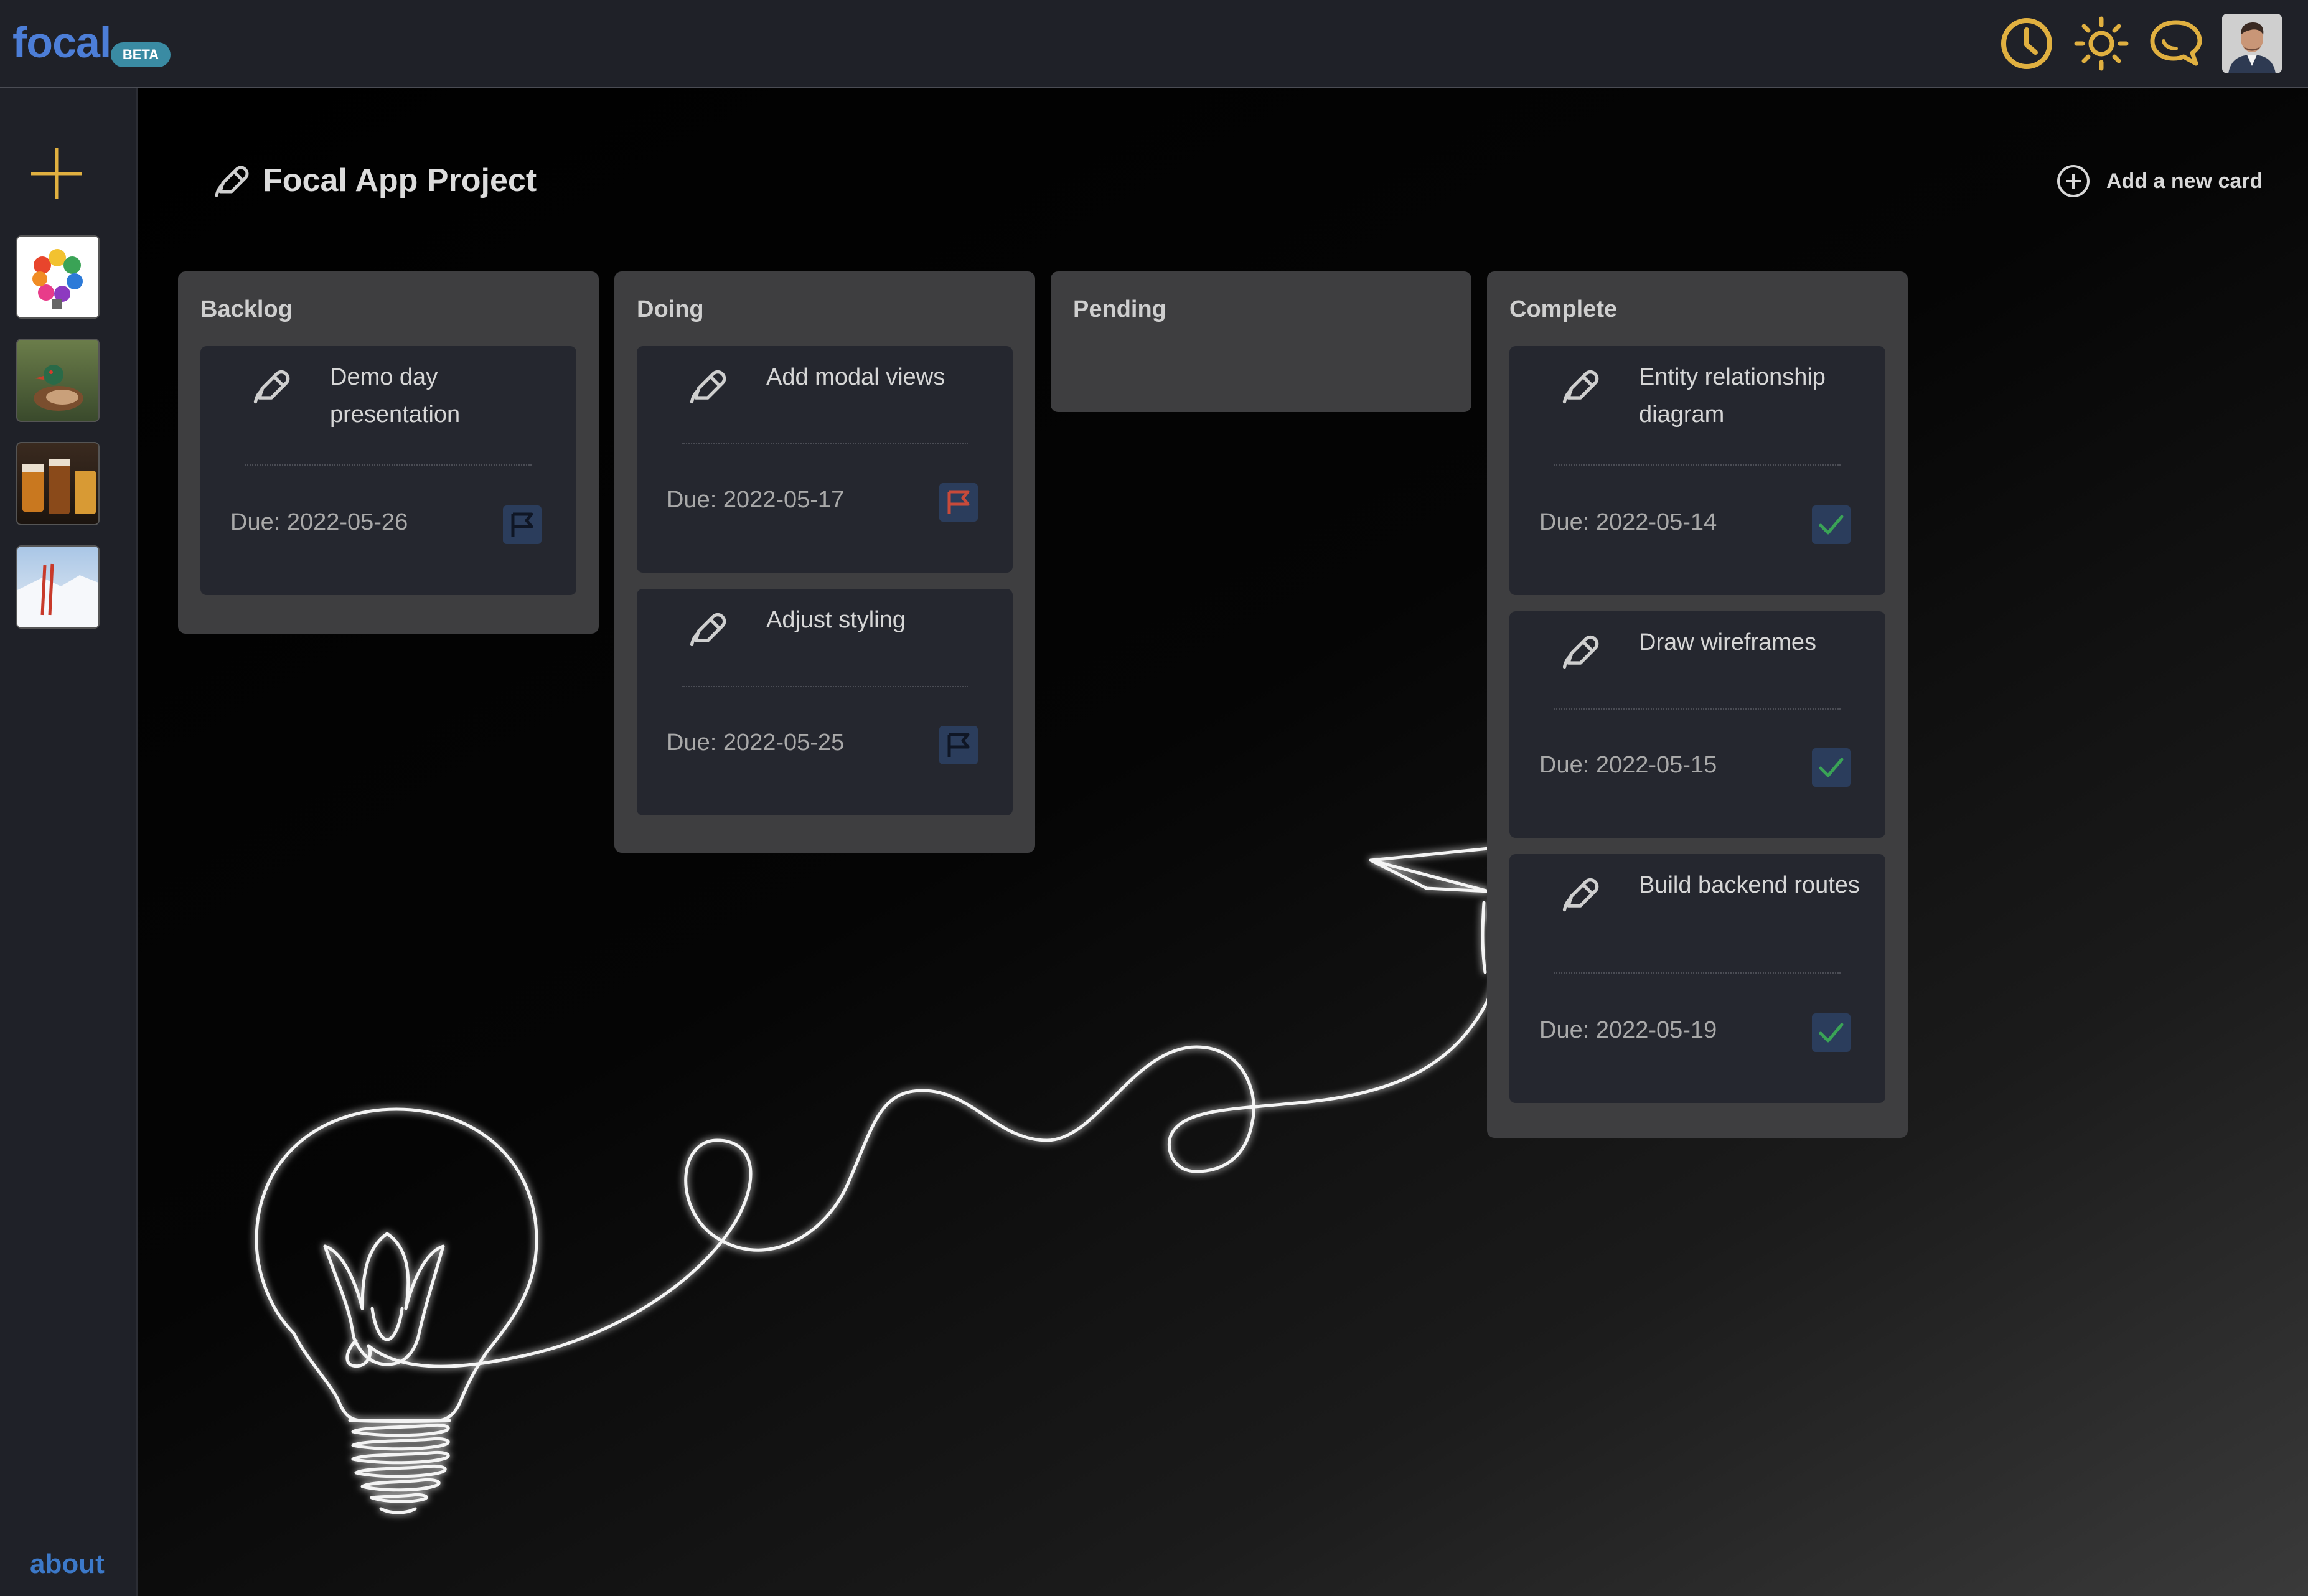  What do you see at coordinates (2073, 181) in the screenshot?
I see `add-circle-icon` at bounding box center [2073, 181].